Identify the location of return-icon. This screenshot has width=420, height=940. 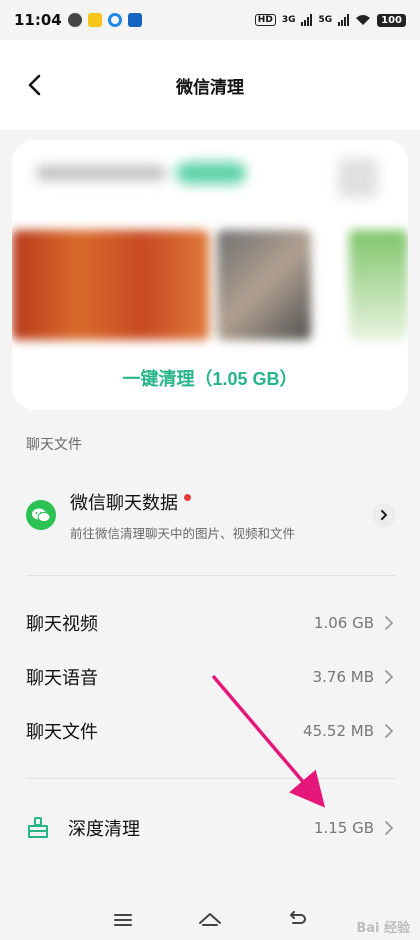
(297, 917).